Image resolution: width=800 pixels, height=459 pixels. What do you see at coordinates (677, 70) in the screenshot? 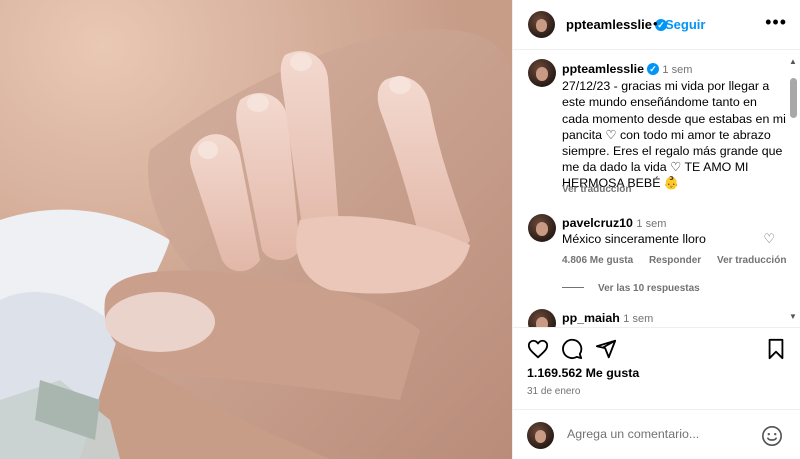
I see `caption-time: 1 sem` at bounding box center [677, 70].